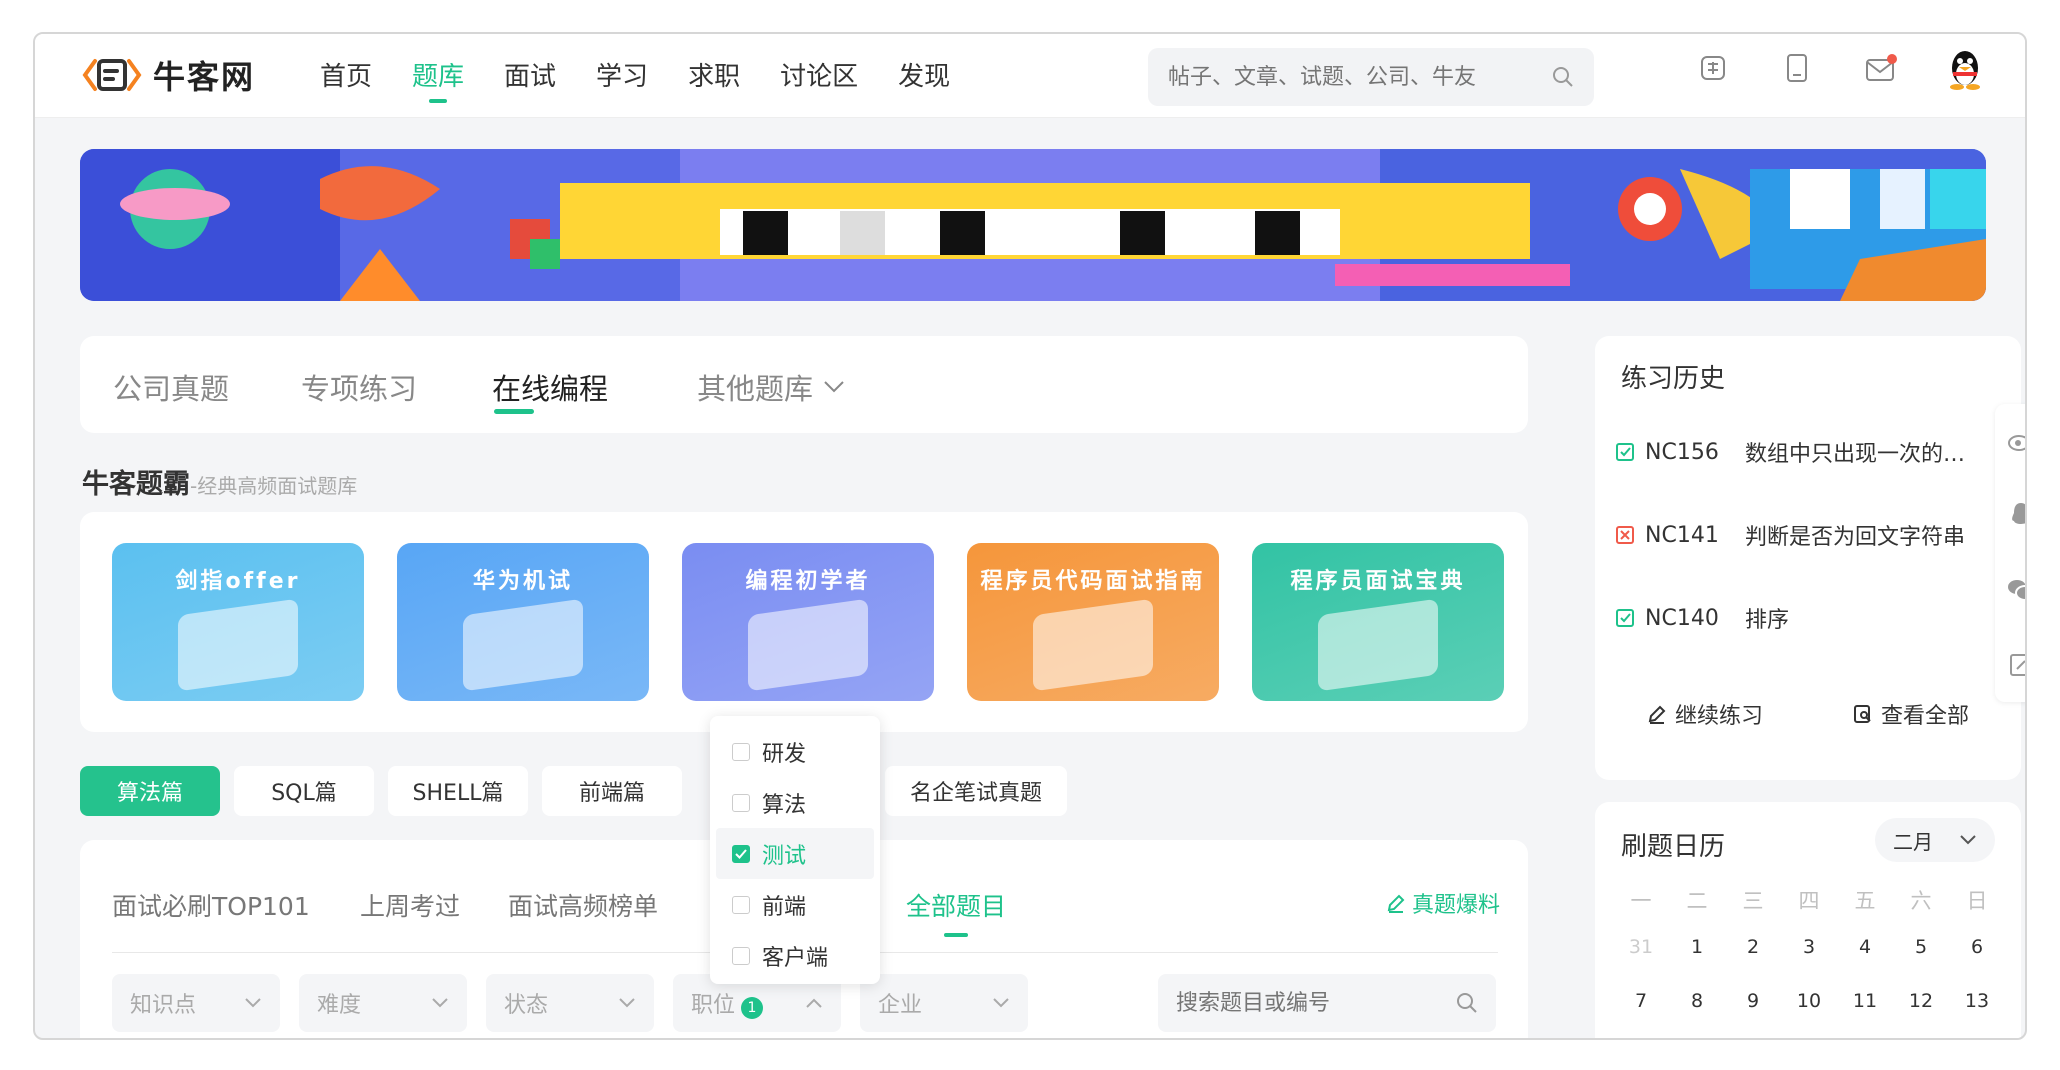  What do you see at coordinates (196, 1003) in the screenshot?
I see `filter-knowledge: 知识点` at bounding box center [196, 1003].